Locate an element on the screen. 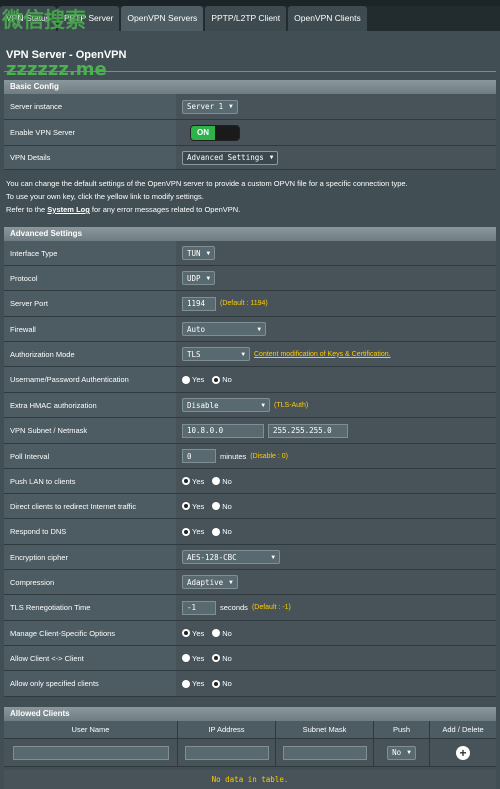  auth-mode-select: TLS ▼ is located at coordinates (216, 354).